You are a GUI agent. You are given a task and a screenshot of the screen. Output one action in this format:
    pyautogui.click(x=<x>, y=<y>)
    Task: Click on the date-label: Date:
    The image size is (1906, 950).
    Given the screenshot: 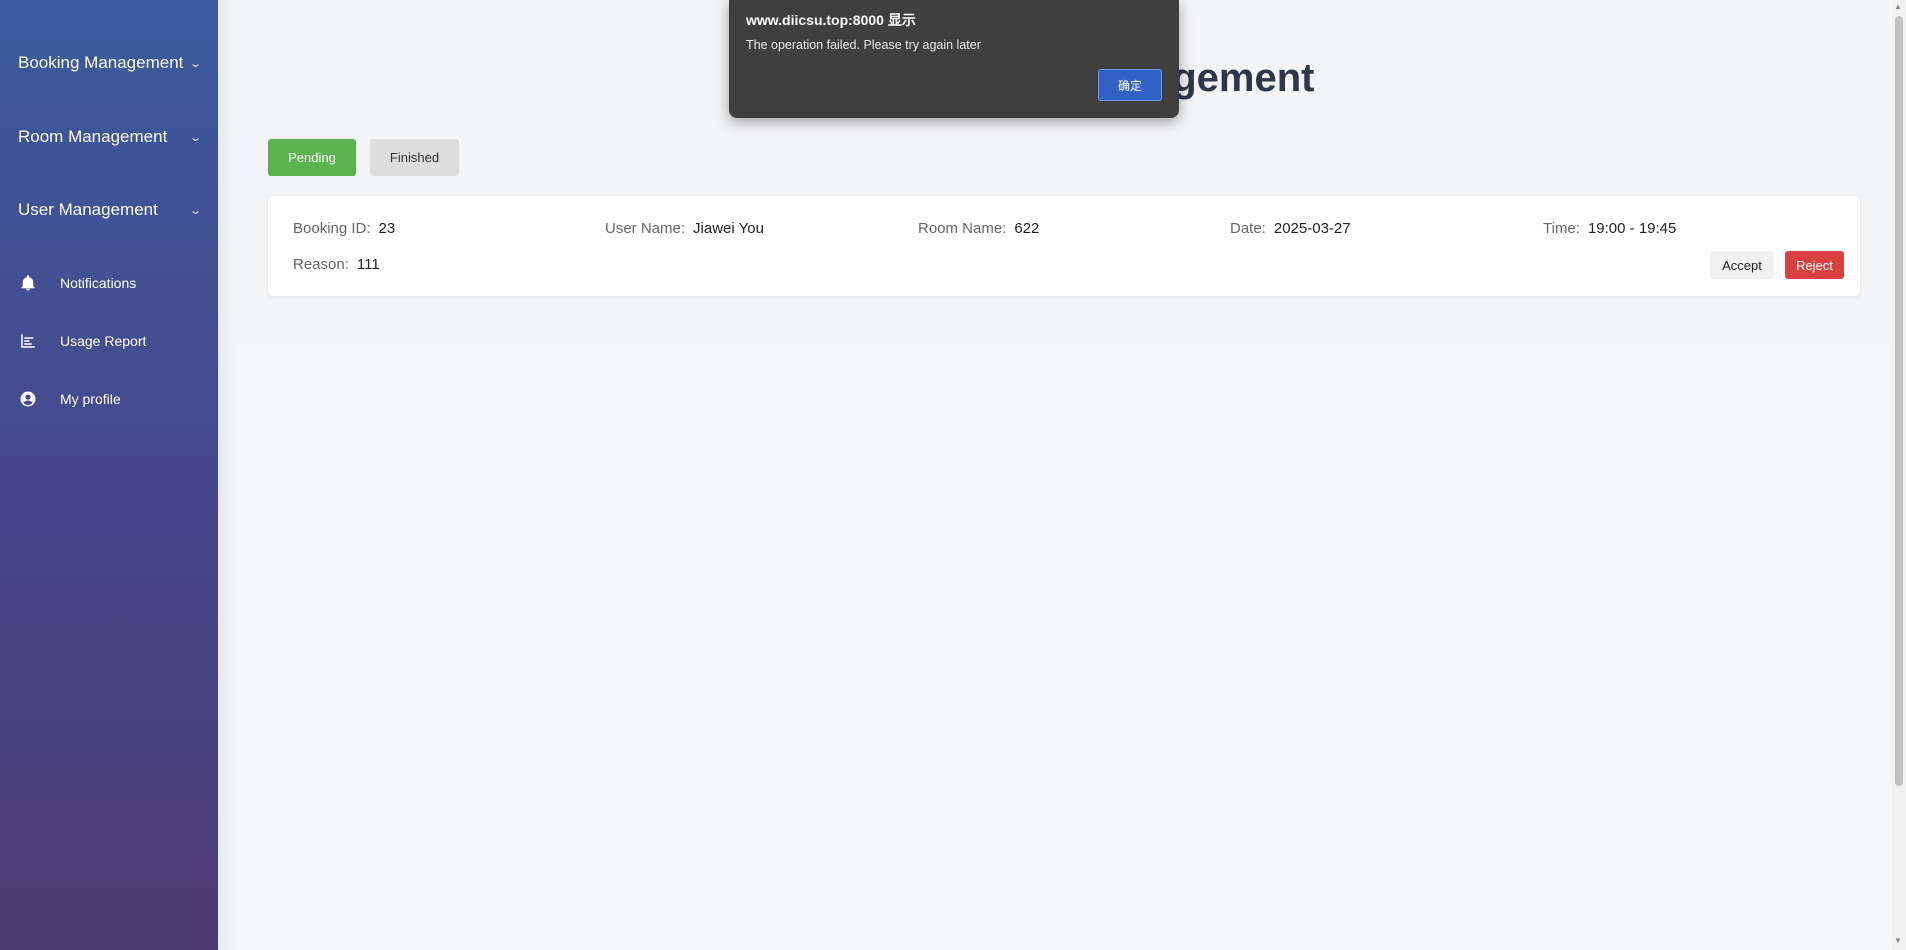 What is the action you would take?
    pyautogui.click(x=1248, y=228)
    